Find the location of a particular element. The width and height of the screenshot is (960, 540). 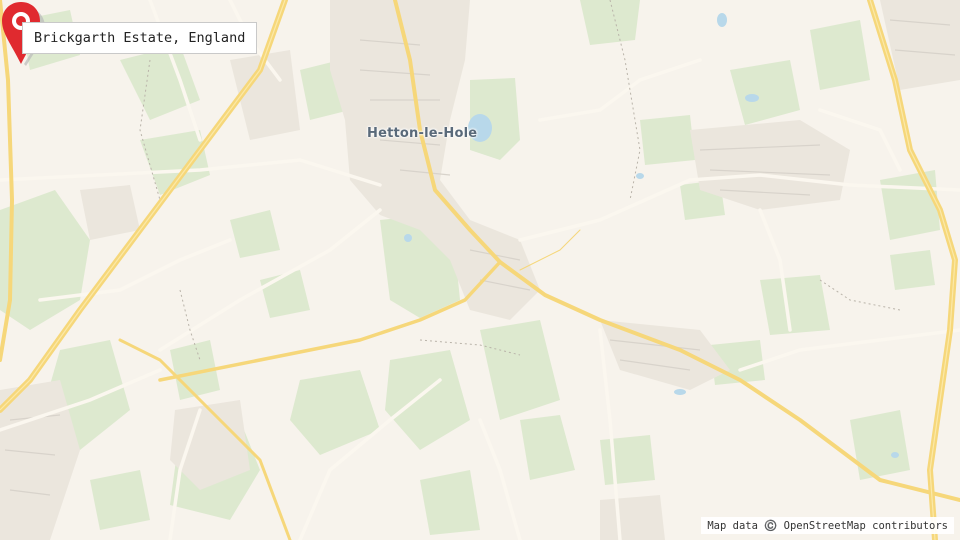

map-attribution: Map data ©️ OpenStreetMap contributors is located at coordinates (827, 525).